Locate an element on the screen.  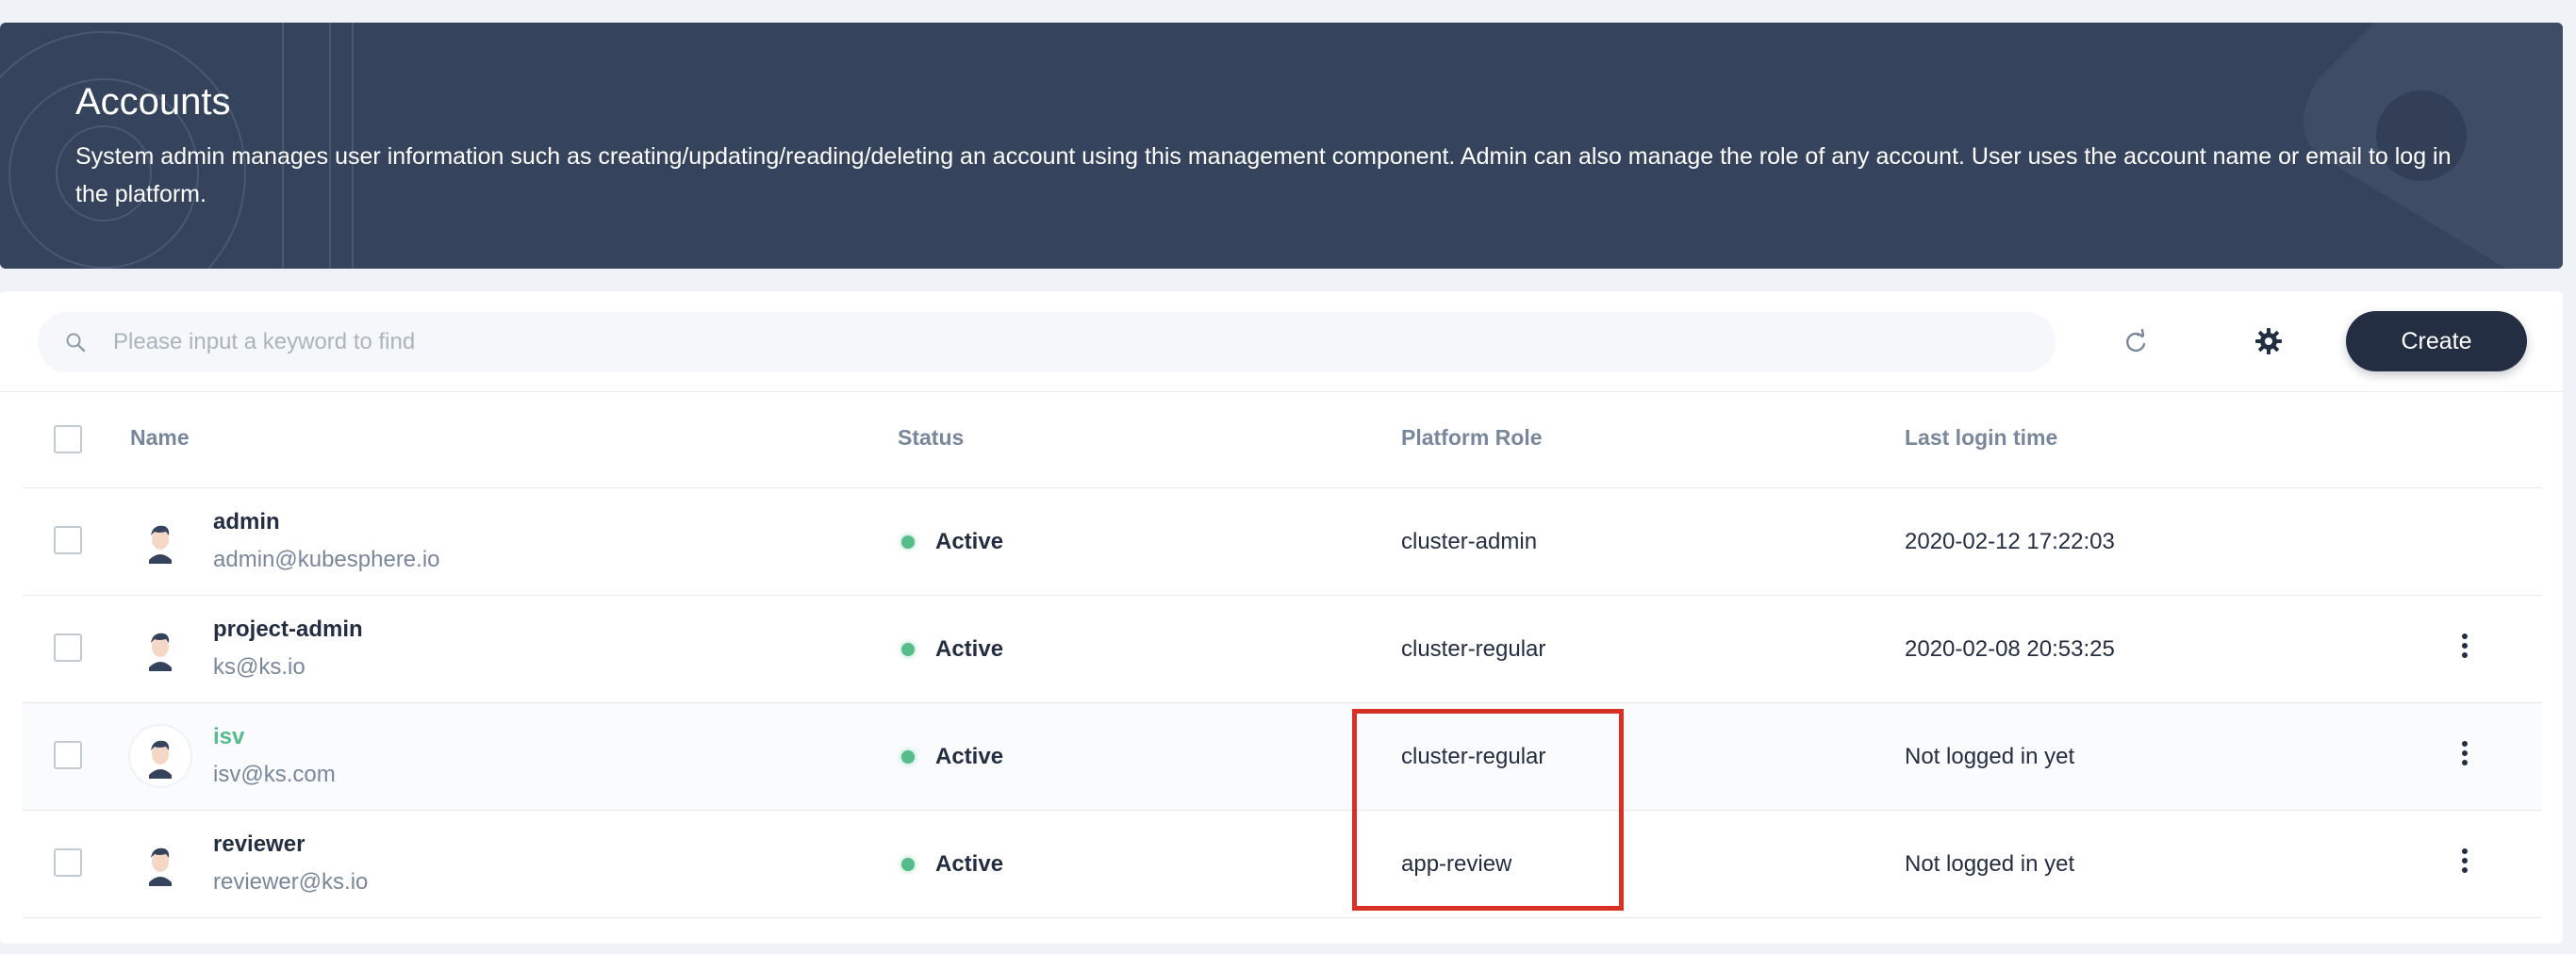
toolbar: Create is located at coordinates (1281, 341).